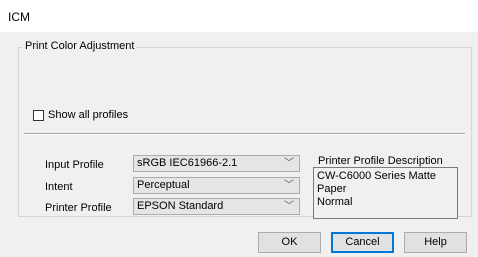 The height and width of the screenshot is (257, 478). I want to click on group-label: Print Color Adjustment, so click(80, 46).